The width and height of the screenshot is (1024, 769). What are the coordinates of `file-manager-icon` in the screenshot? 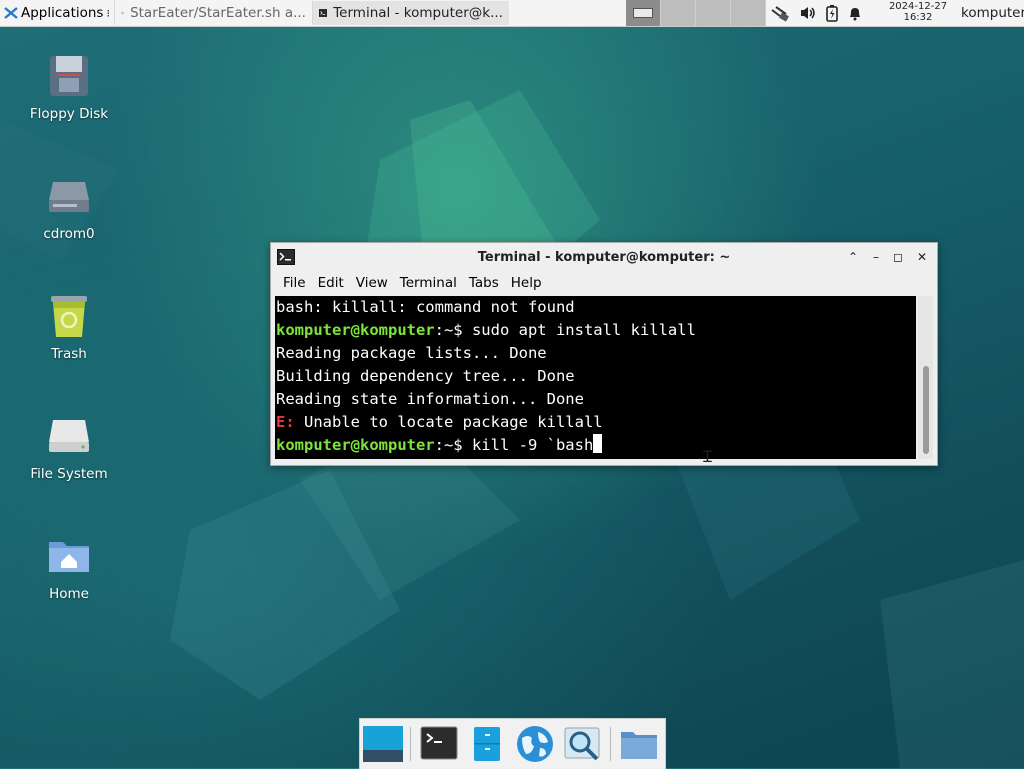 It's located at (487, 744).